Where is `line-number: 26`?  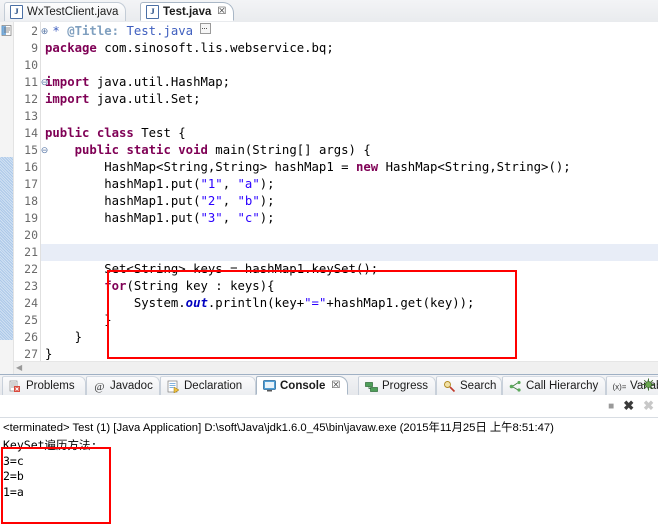 line-number: 26 is located at coordinates (31, 337).